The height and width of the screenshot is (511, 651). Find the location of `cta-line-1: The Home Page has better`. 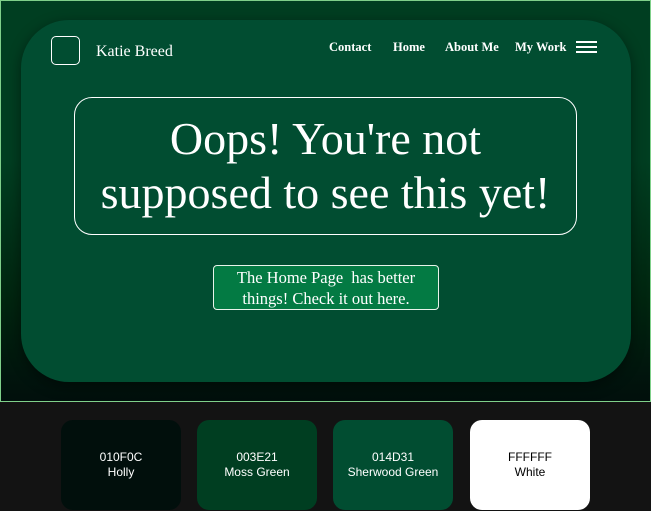

cta-line-1: The Home Page has better is located at coordinates (326, 277).